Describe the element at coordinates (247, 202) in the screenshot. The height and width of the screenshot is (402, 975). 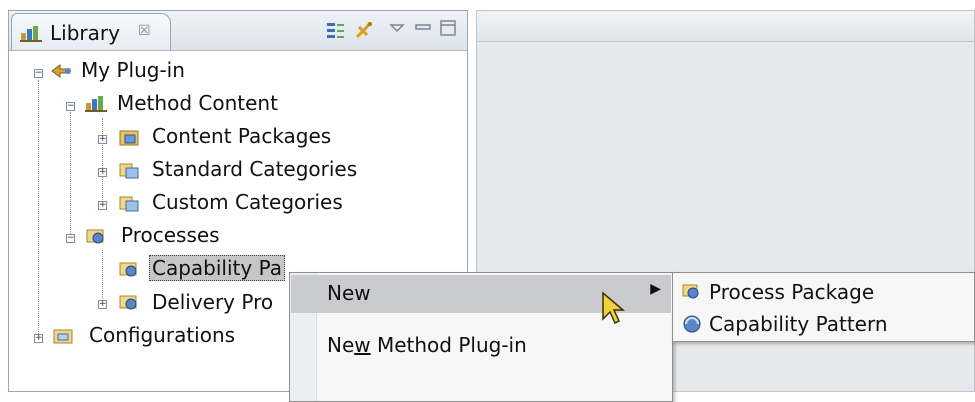
I see `tree-label: Custom Categories` at that location.